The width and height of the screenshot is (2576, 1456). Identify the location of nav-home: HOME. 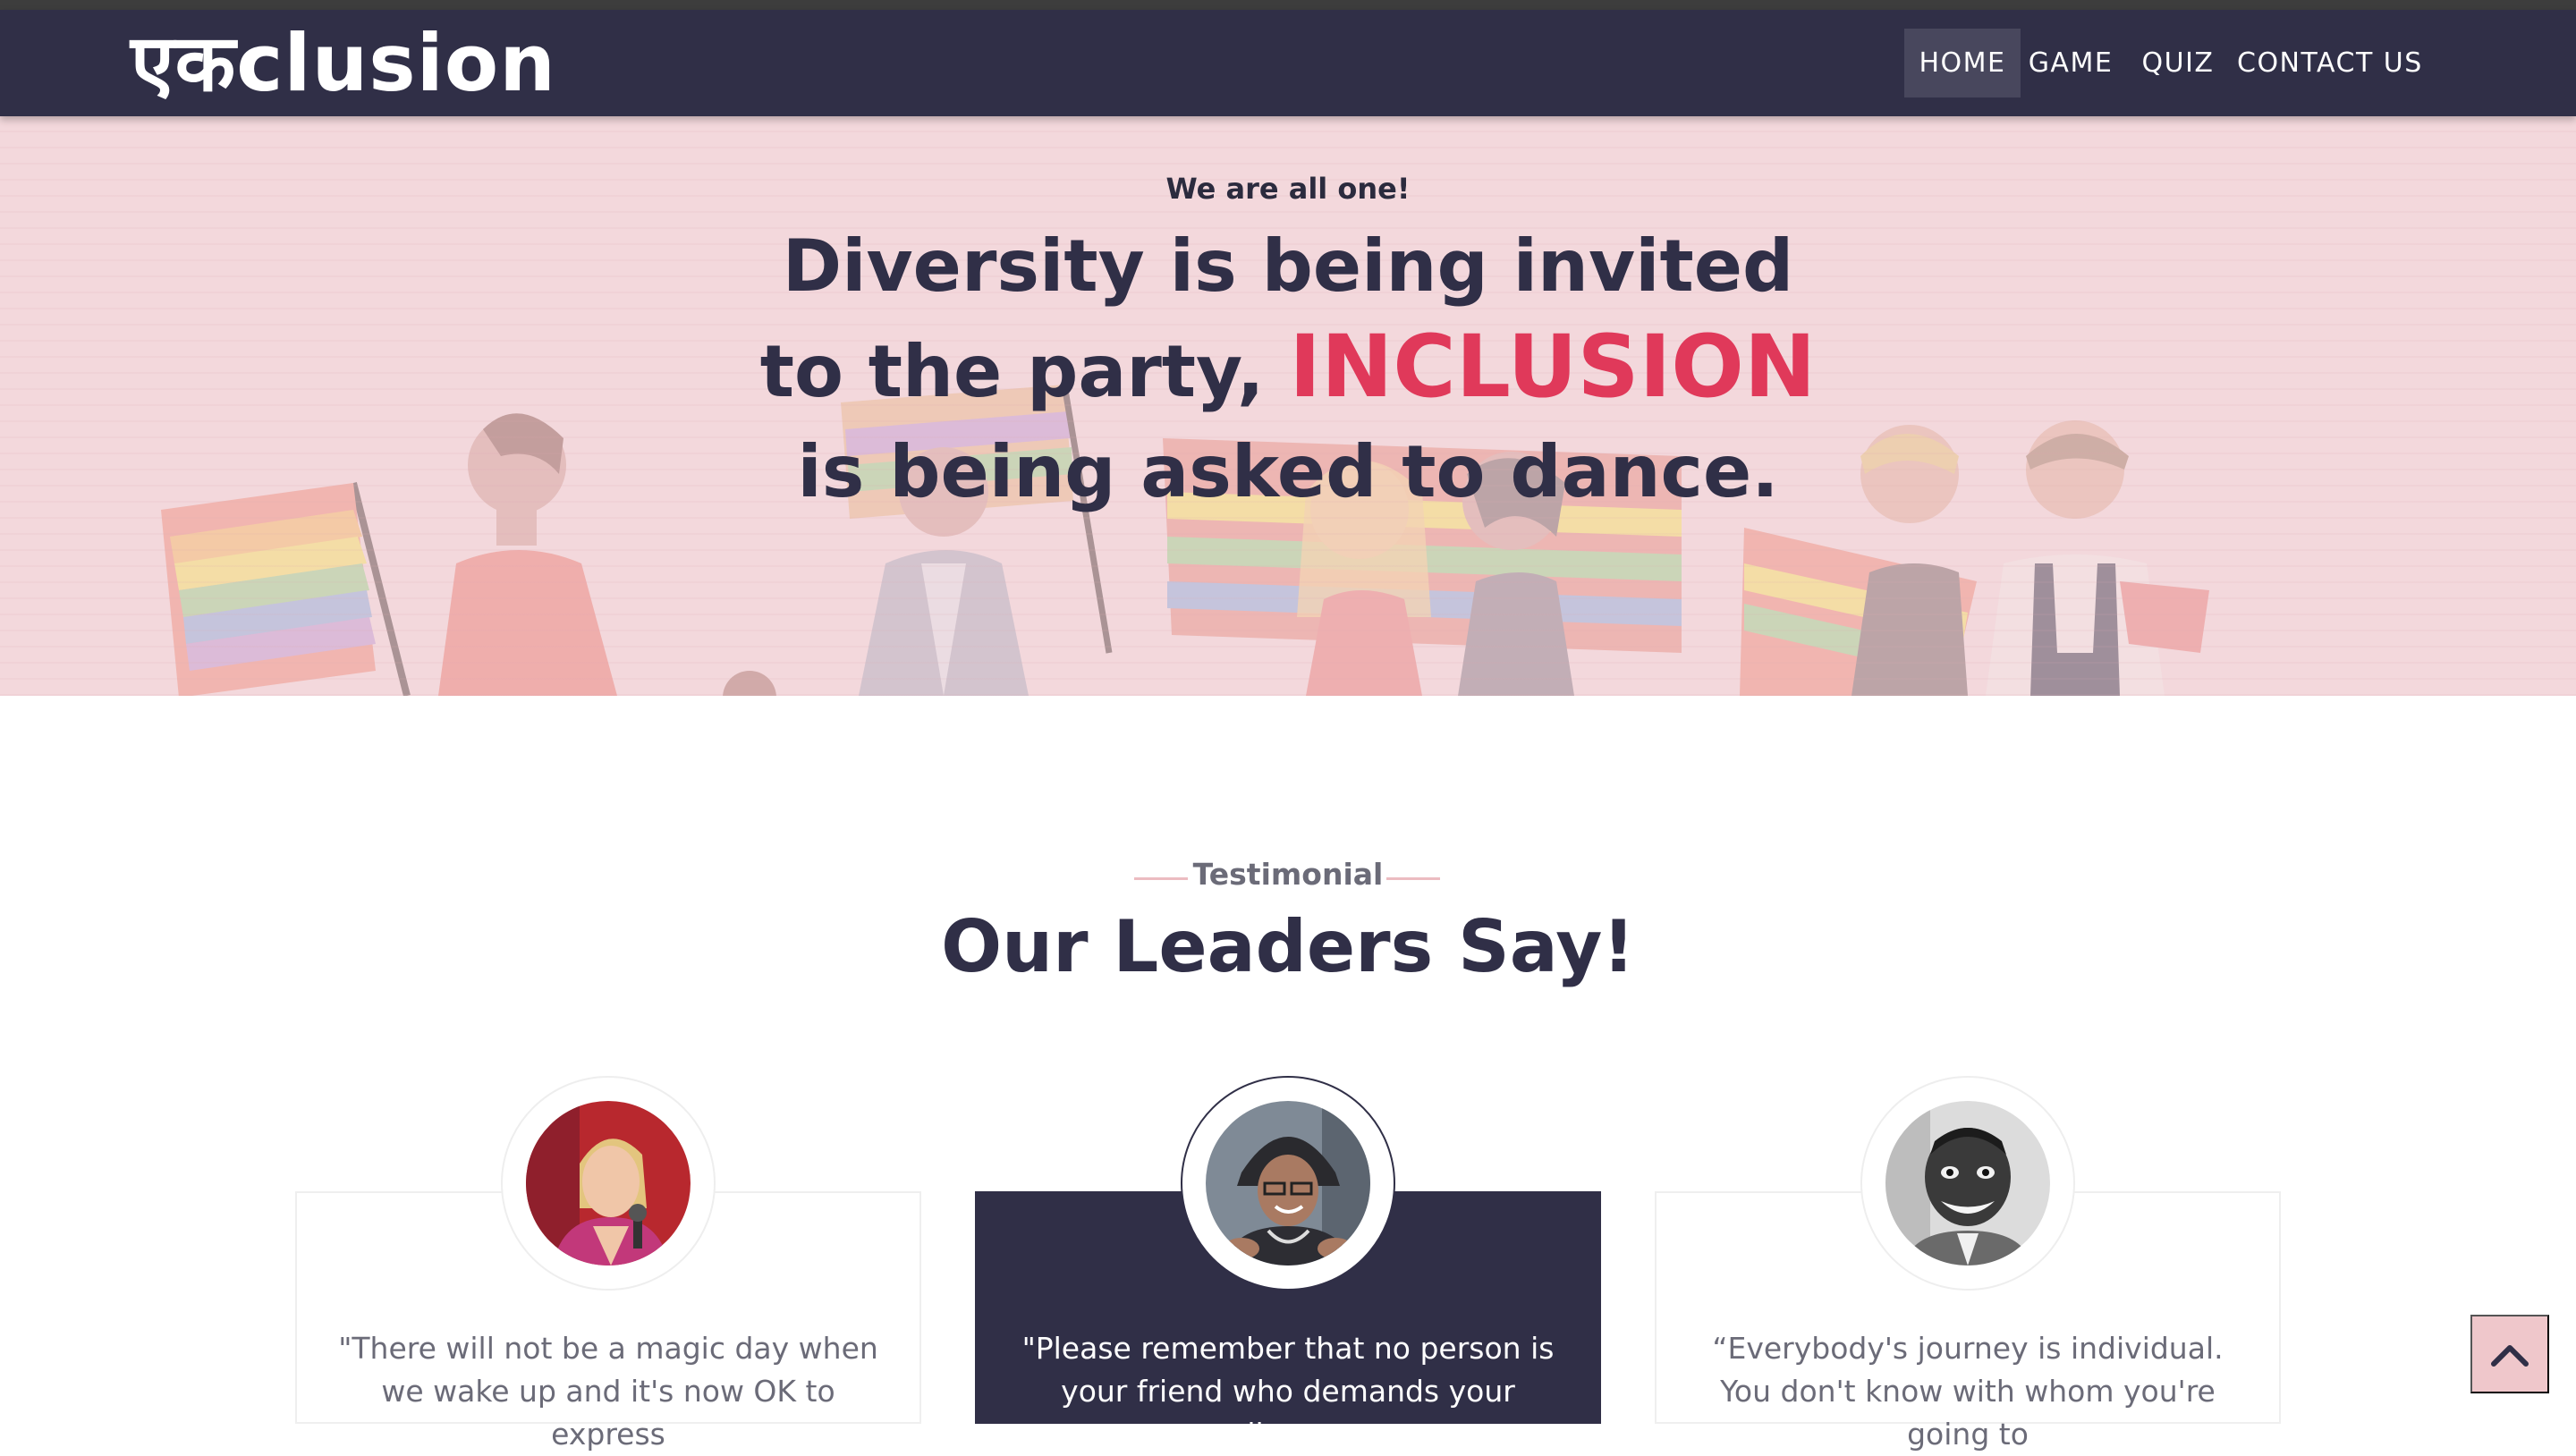
(1962, 63).